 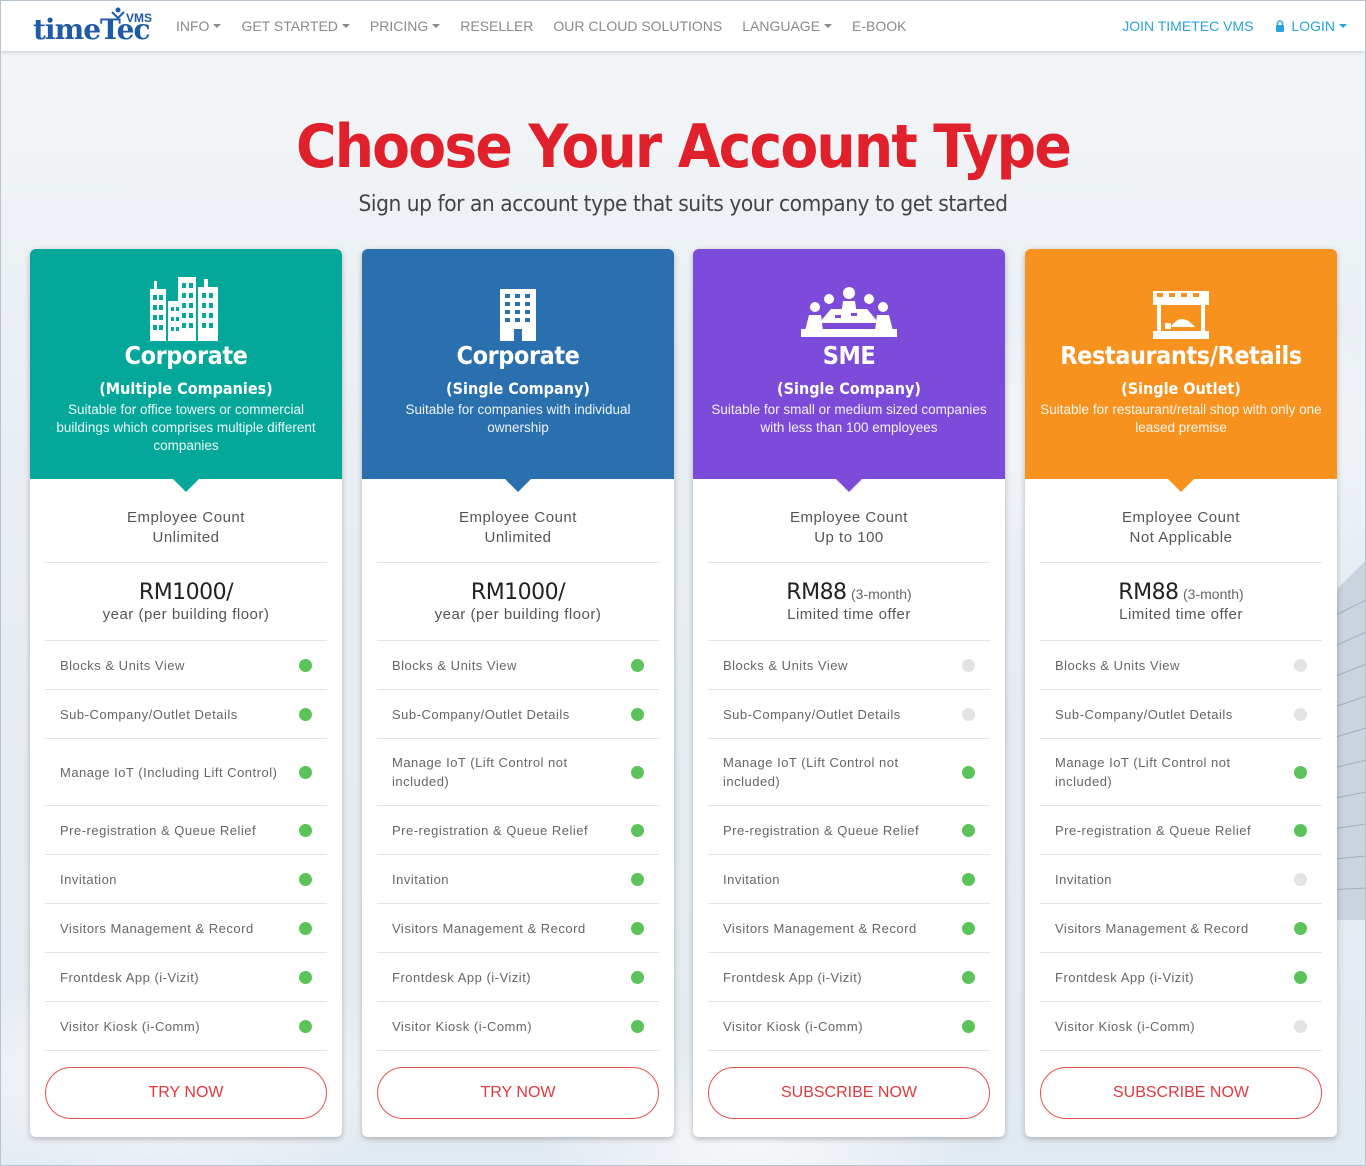 I want to click on nav-item-e-book: E-BOOK, so click(x=879, y=26).